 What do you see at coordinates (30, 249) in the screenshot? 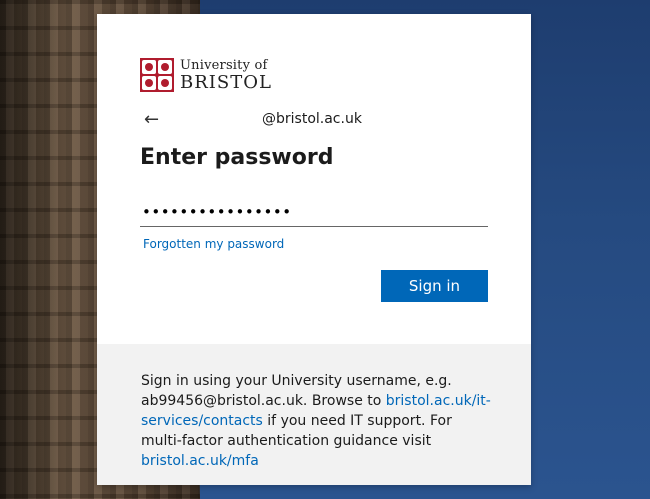
I see `background-shadow` at bounding box center [30, 249].